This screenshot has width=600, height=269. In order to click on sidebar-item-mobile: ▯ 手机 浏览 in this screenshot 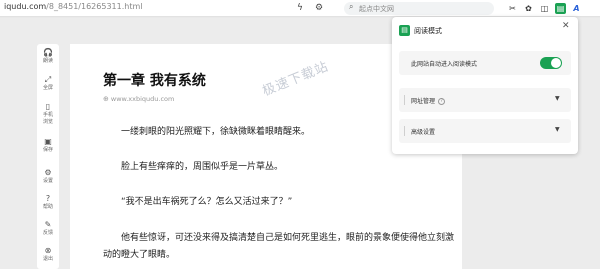, I will do `click(48, 114)`.